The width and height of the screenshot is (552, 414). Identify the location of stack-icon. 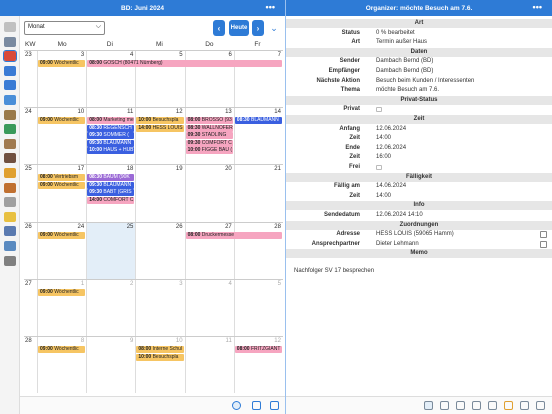
(10, 85).